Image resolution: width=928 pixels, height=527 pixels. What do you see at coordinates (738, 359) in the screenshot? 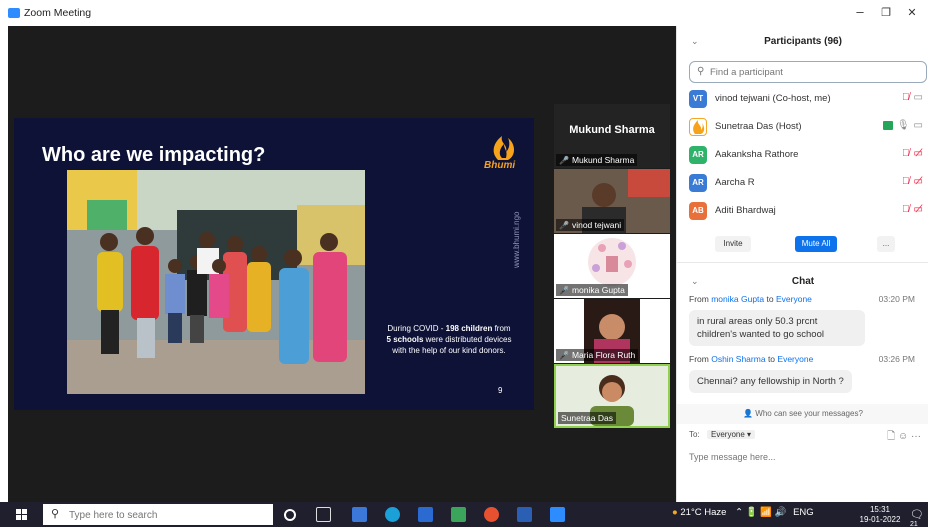
I see `sender-name: Oshin Sharma` at bounding box center [738, 359].